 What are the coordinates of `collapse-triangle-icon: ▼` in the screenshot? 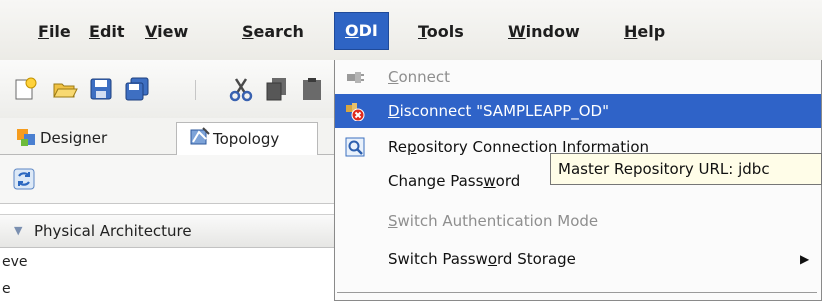 It's located at (18, 230).